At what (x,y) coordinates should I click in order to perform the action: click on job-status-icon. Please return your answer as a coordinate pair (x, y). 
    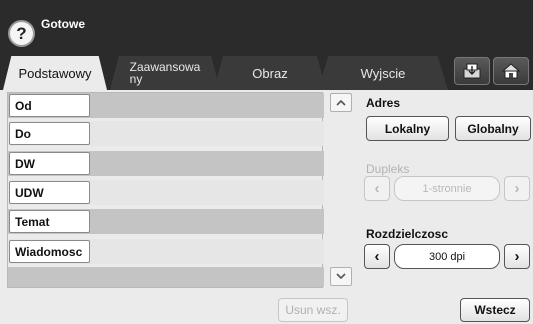
    Looking at the image, I should click on (472, 71).